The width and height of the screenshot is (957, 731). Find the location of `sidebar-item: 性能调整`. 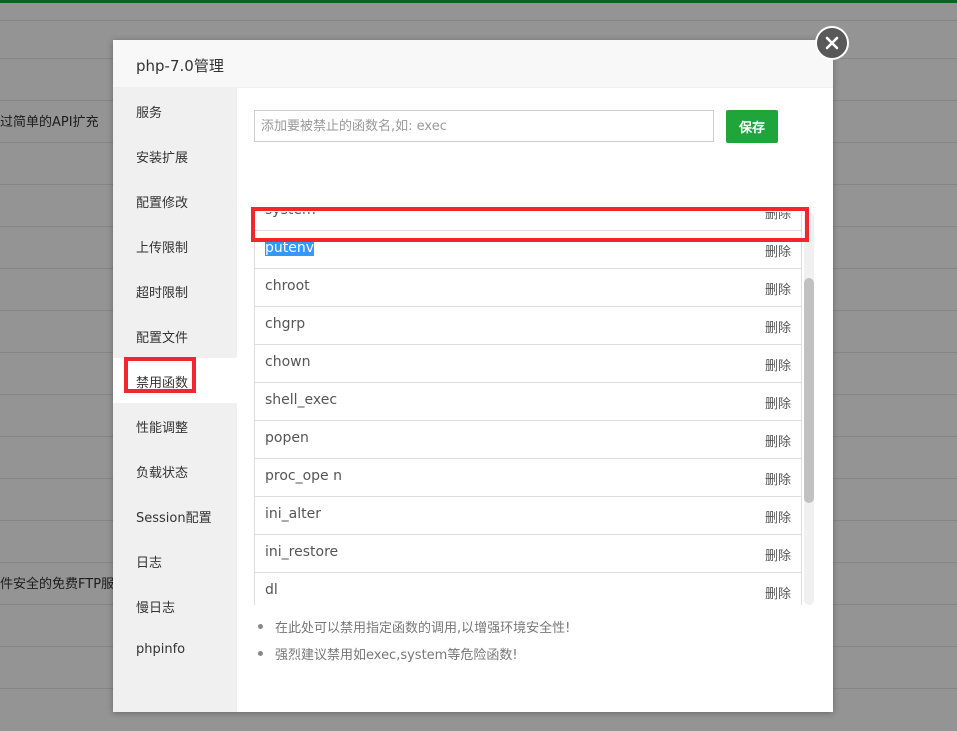

sidebar-item: 性能调整 is located at coordinates (175, 425).